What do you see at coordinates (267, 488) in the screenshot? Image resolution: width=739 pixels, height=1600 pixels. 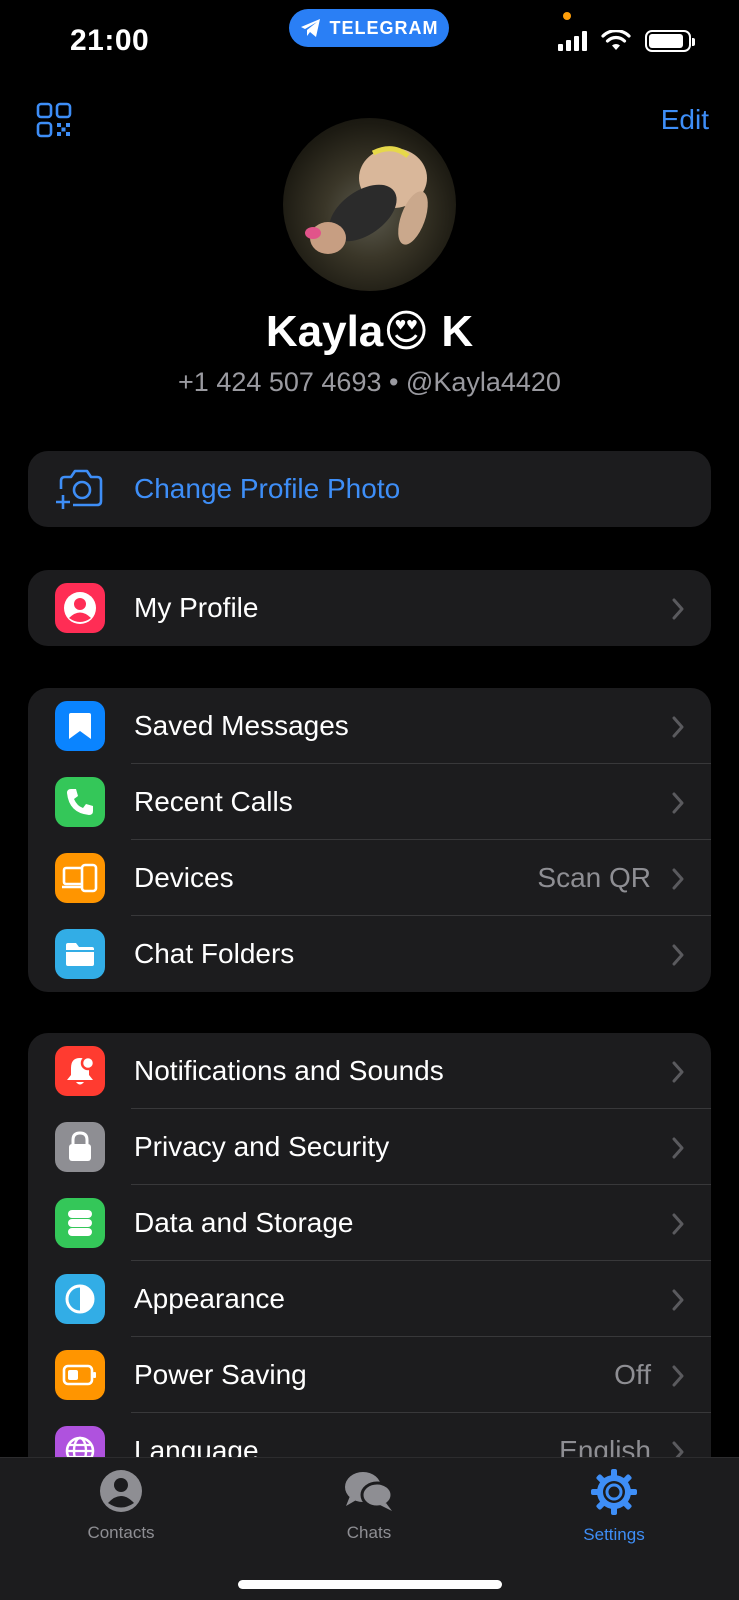 I see `change-profile-photo-label: Change Profile Photo` at bounding box center [267, 488].